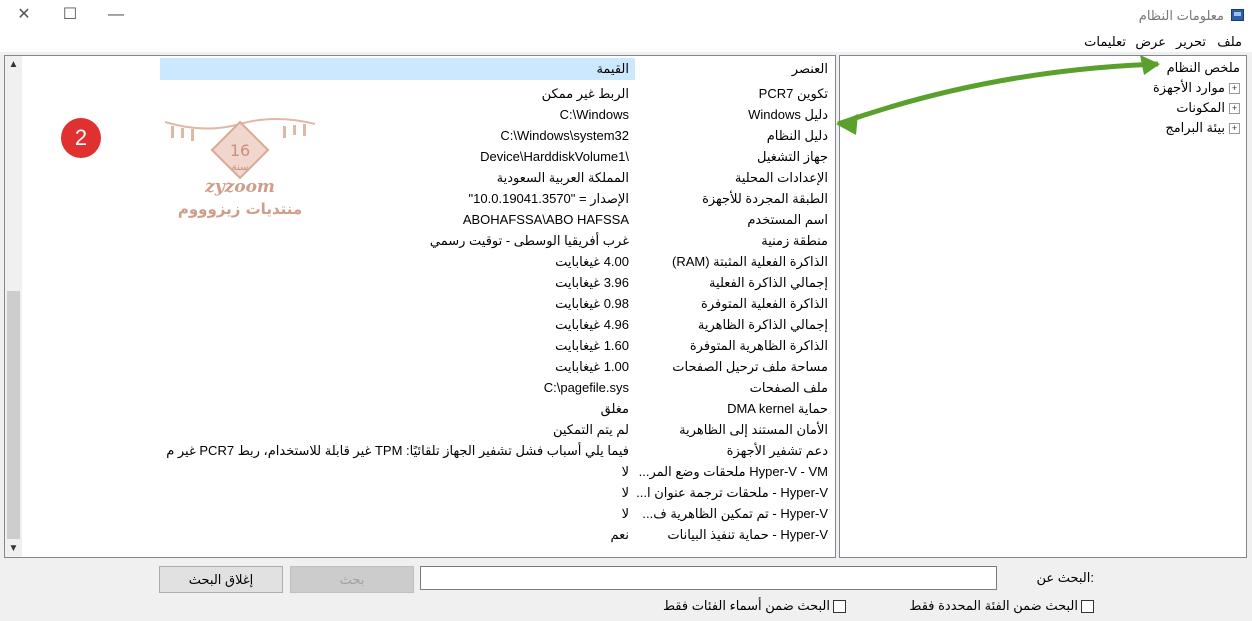 The width and height of the screenshot is (1252, 621). Describe the element at coordinates (626, 42) in the screenshot. I see `menu-bar: ملف تحرير عرض تعليمات` at that location.